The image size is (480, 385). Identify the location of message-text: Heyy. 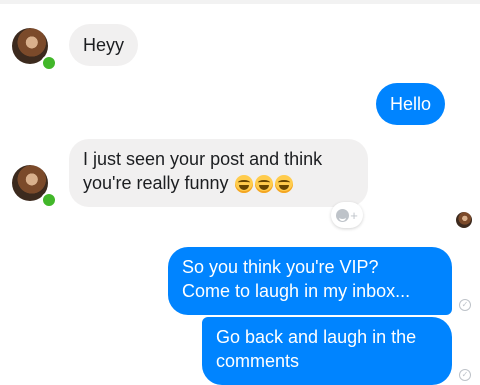
(104, 45).